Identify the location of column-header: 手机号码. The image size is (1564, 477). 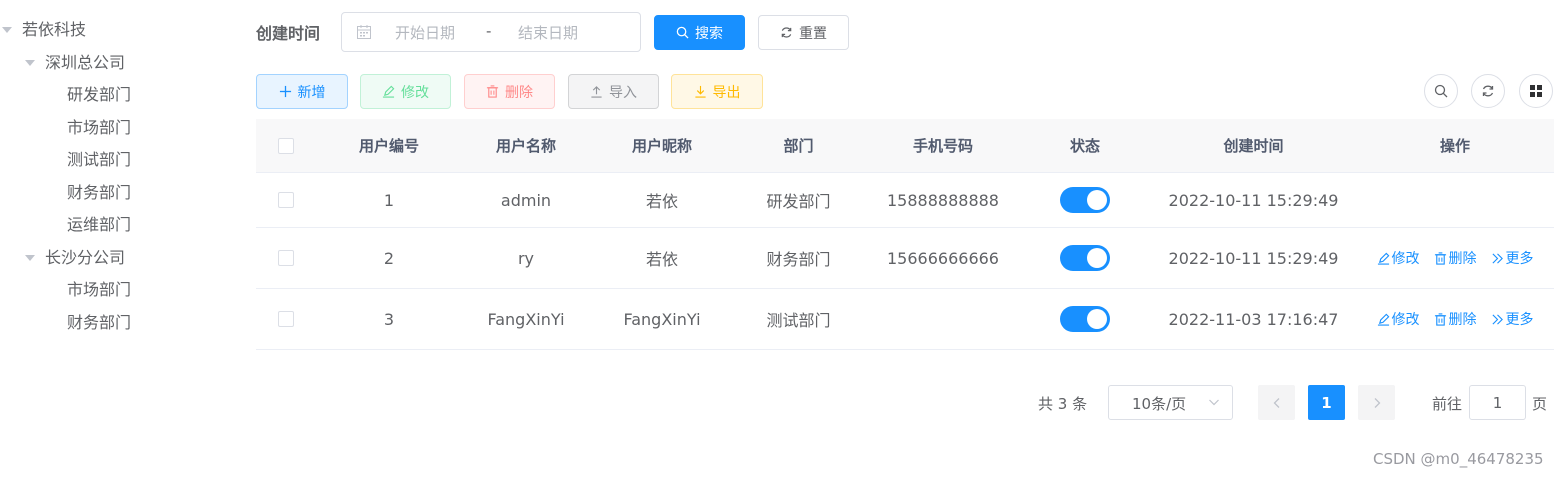
(942, 146).